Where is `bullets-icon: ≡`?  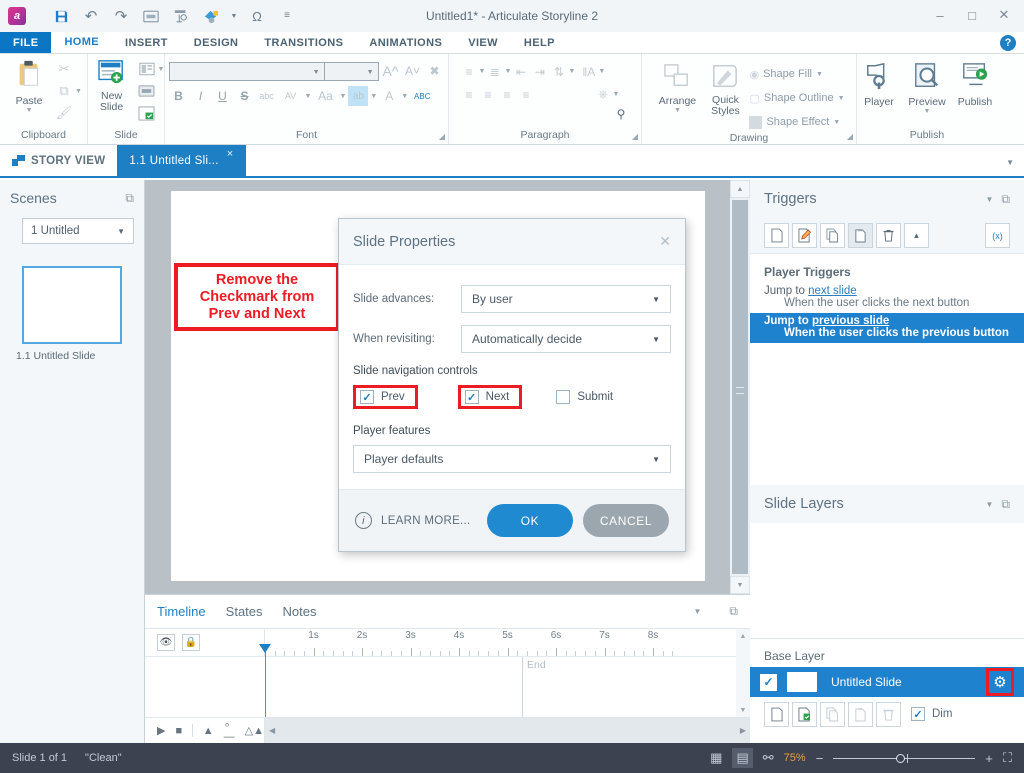
bullets-icon: ≡ is located at coordinates (469, 71).